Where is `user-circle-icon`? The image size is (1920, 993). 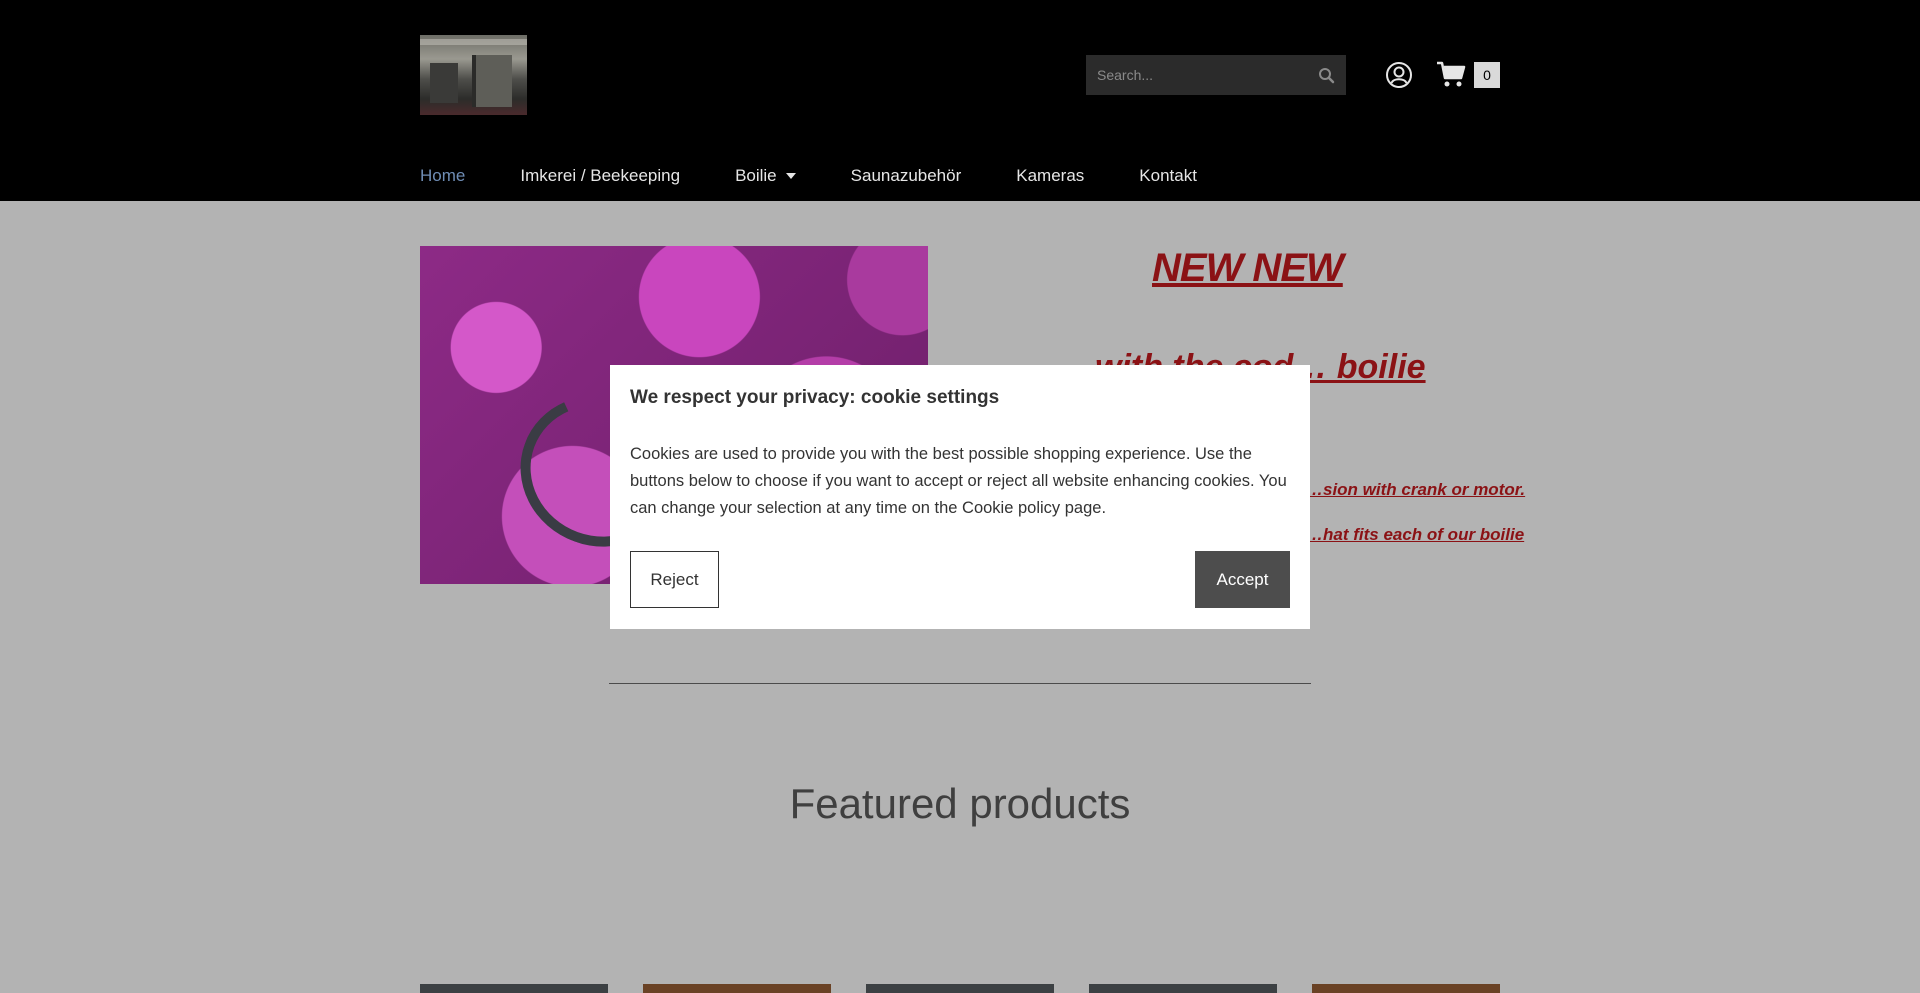 user-circle-icon is located at coordinates (1399, 75).